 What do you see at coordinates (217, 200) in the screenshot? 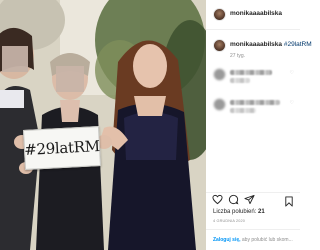
I see `heart-icon` at bounding box center [217, 200].